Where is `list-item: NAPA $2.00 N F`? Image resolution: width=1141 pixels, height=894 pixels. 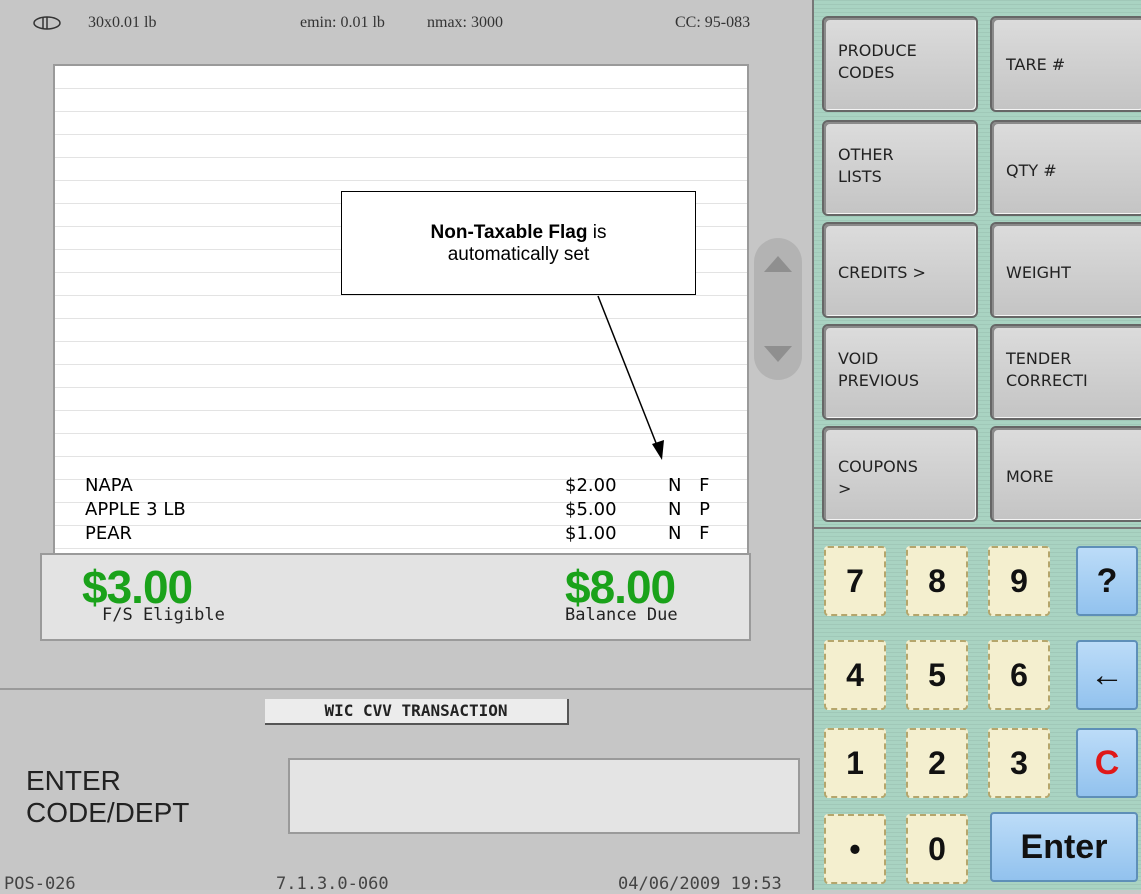
list-item: NAPA $2.00 N F is located at coordinates (407, 486).